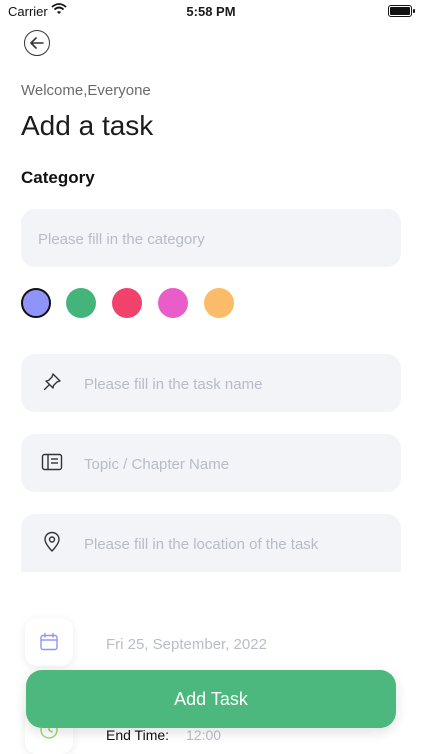 The width and height of the screenshot is (422, 754). What do you see at coordinates (203, 735) in the screenshot?
I see `end-time-value: 12:00` at bounding box center [203, 735].